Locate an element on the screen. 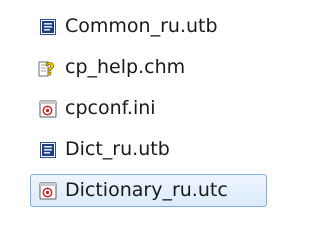 The image size is (324, 241). file-name: cpconf.ini is located at coordinates (110, 108).